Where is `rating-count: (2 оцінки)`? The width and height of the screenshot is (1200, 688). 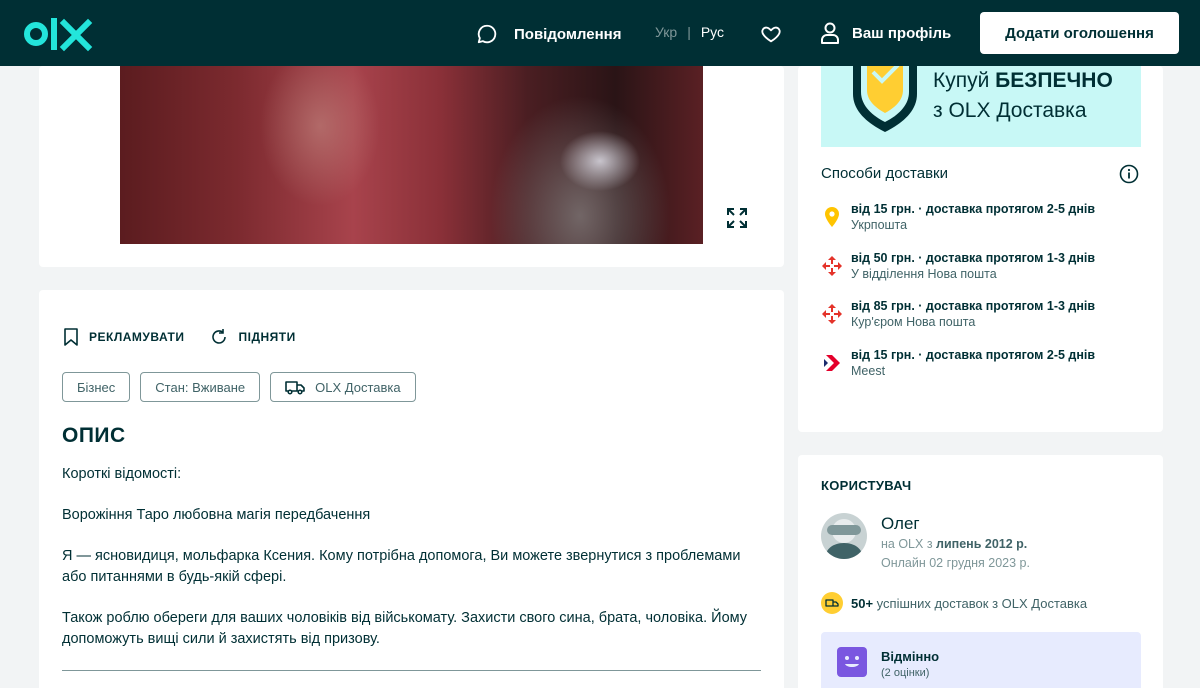 rating-count: (2 оцінки) is located at coordinates (905, 673).